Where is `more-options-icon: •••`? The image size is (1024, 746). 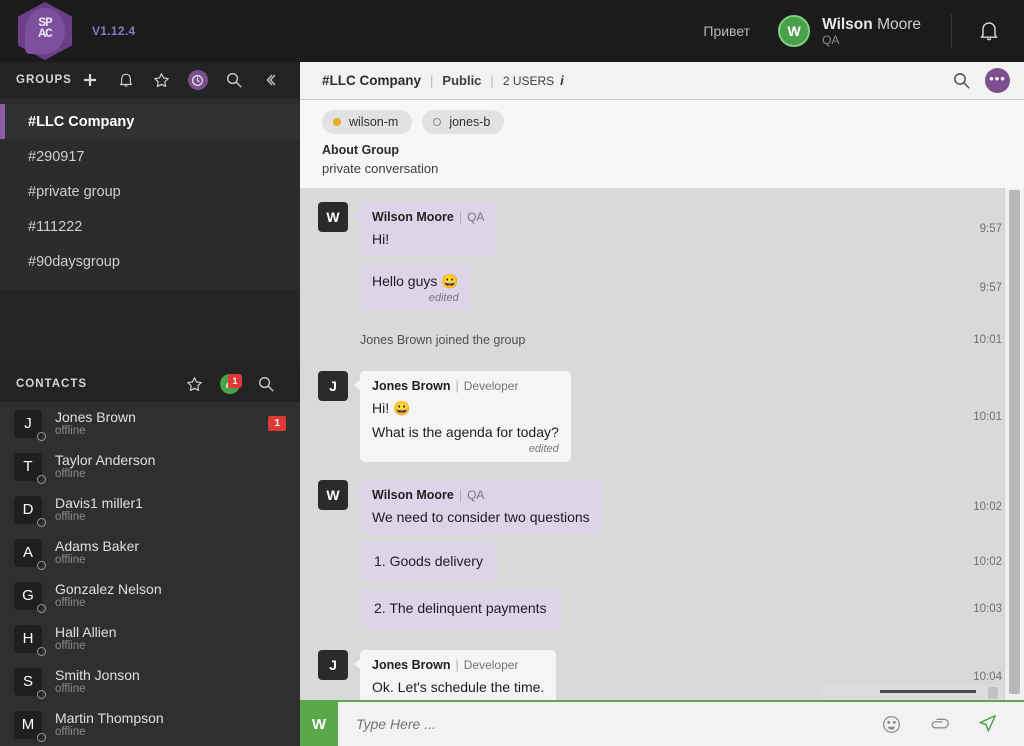
more-options-icon: ••• is located at coordinates (997, 80).